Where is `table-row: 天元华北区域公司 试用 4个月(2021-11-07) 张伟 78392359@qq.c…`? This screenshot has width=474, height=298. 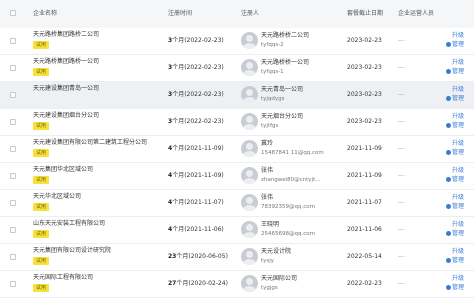 table-row: 天元华北区域公司 试用 4个月(2021-11-07) 张伟 78392359@qq.c… is located at coordinates (237, 203).